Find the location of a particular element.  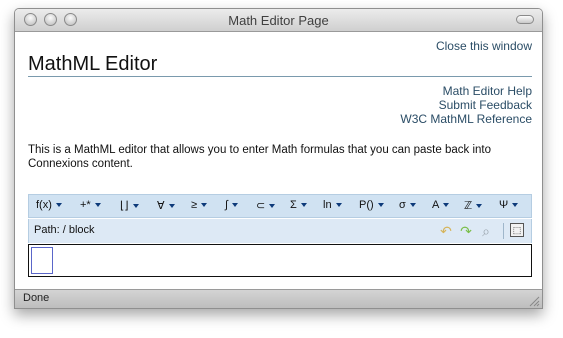

subset-icon: ⊂ is located at coordinates (261, 206).